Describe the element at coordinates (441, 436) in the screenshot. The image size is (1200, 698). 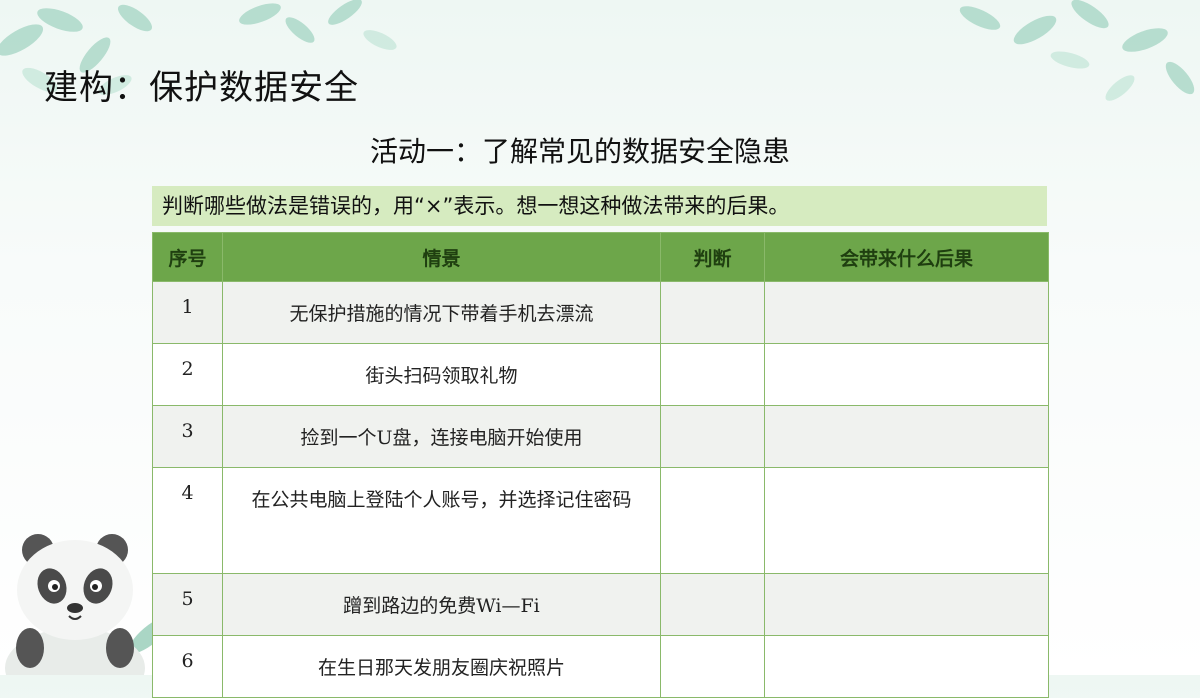
I see `row-scene: 捡到一个U盘，连接电脑开始使用` at that location.